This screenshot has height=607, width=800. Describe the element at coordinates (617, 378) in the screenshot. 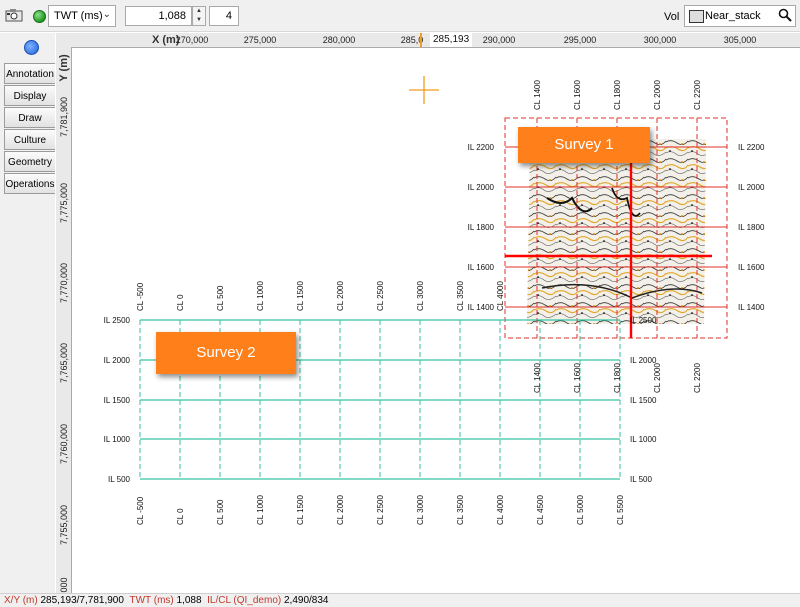

I see `survey1-cl-bottom-label: CL 1800` at that location.